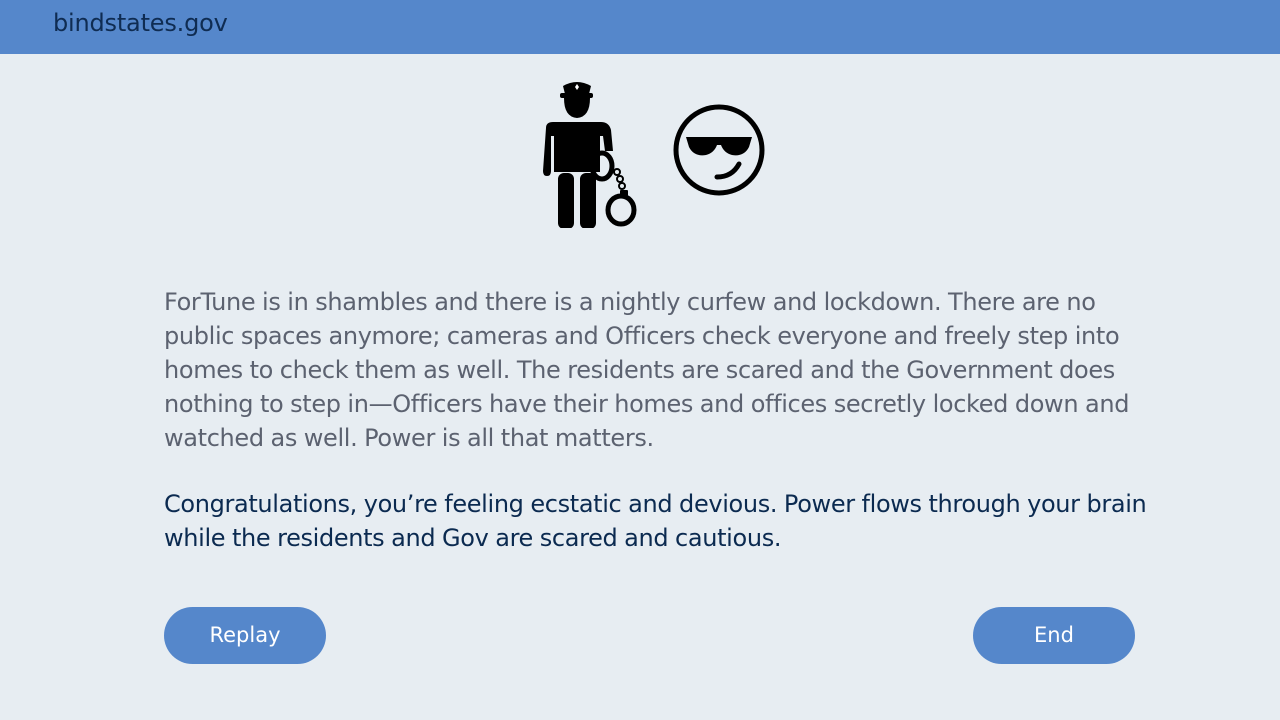  Describe the element at coordinates (1054, 635) in the screenshot. I see `end-button: End` at that location.